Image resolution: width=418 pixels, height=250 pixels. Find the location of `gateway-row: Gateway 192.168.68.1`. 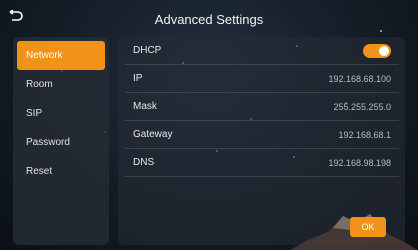

gateway-row: Gateway 192.168.68.1 is located at coordinates (262, 135).